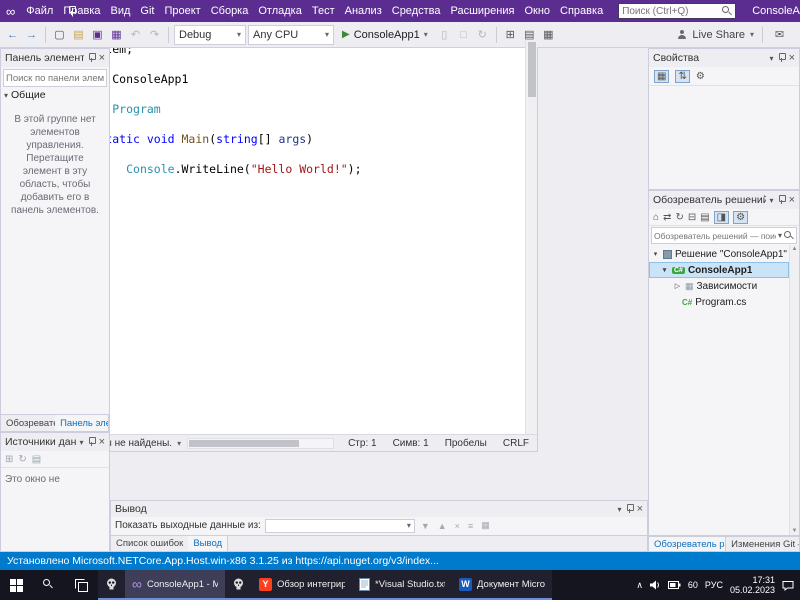 The image size is (800, 600). I want to click on start-button, so click(16, 585).